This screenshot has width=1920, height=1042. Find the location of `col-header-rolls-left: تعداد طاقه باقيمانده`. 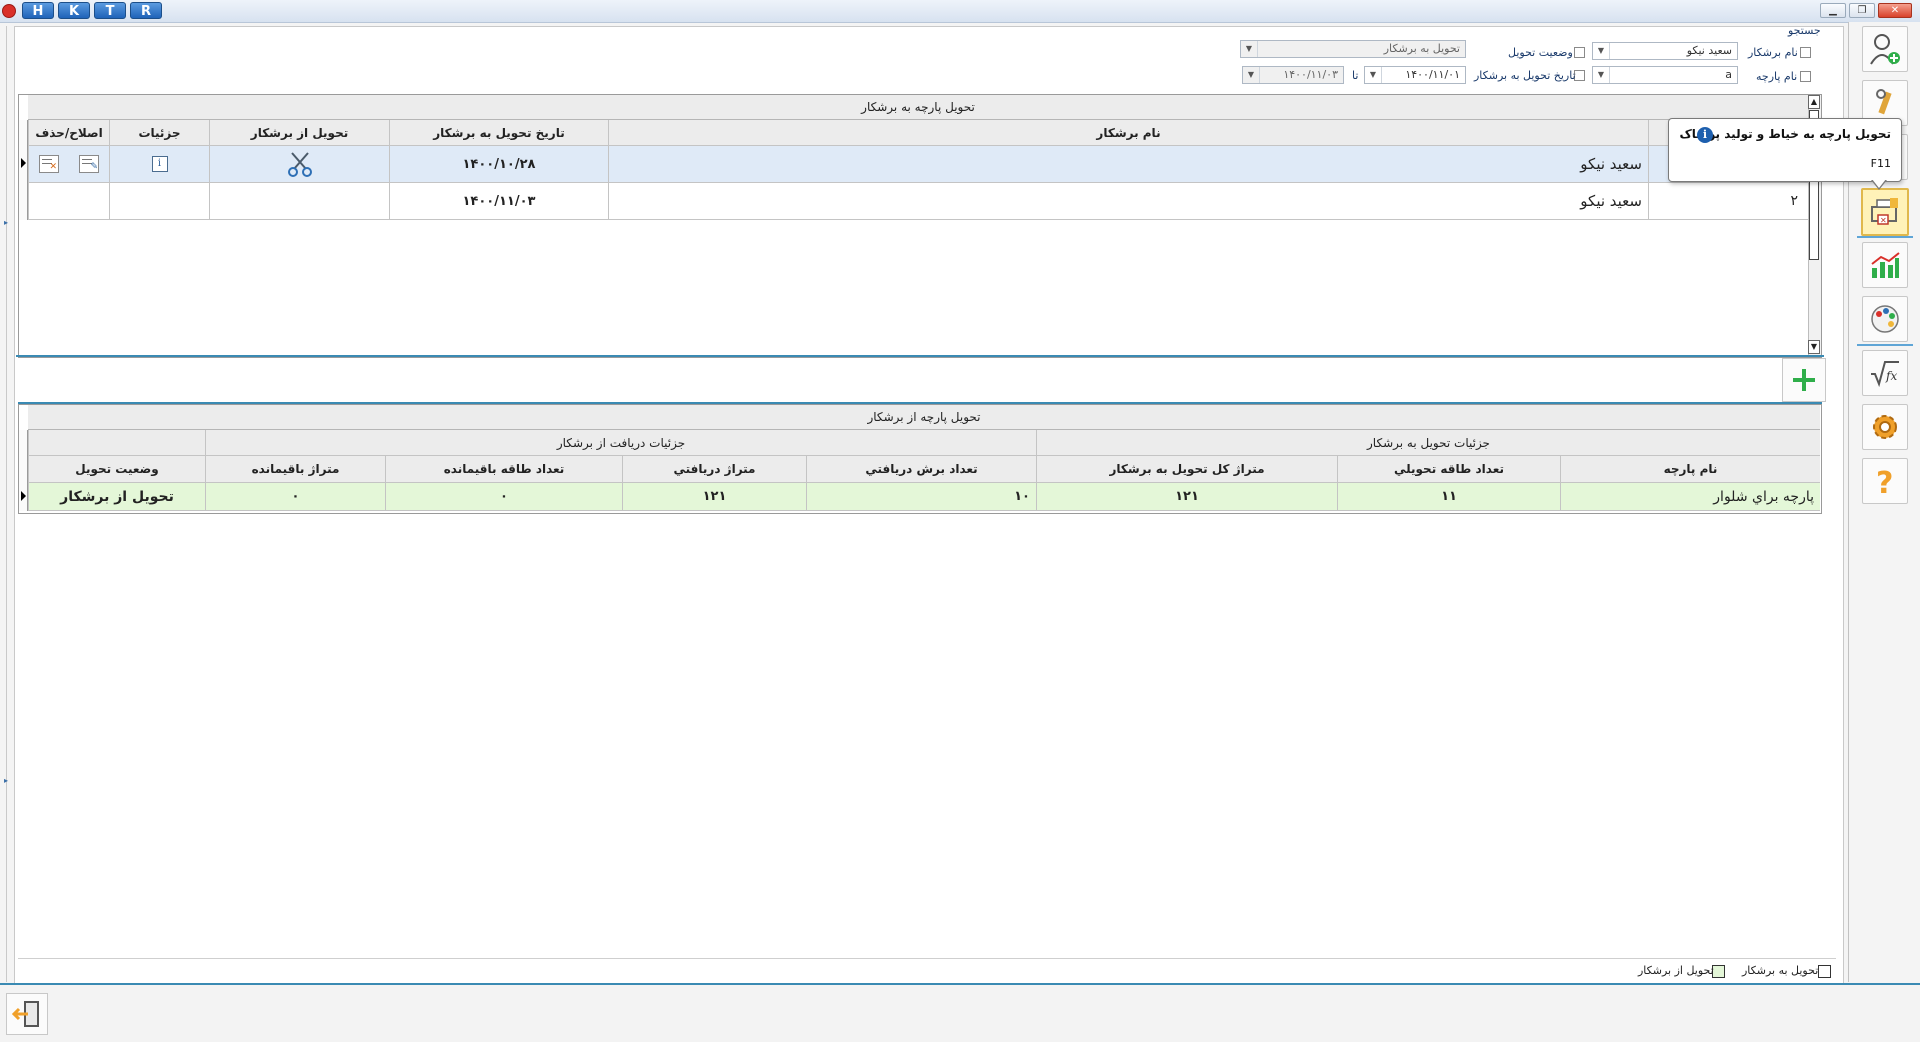

col-header-rolls-left: تعداد طاقه باقيمانده is located at coordinates (503, 469).